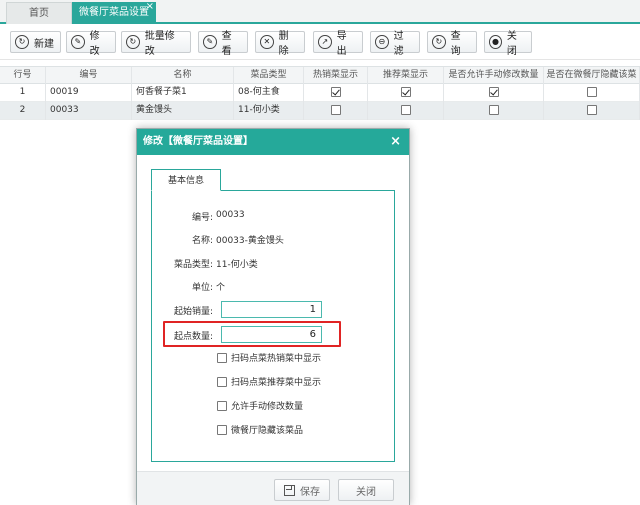 This screenshot has height=505, width=640. I want to click on checkbox-hot-scan-label: 扫码点菜热销菜中显示, so click(276, 359).